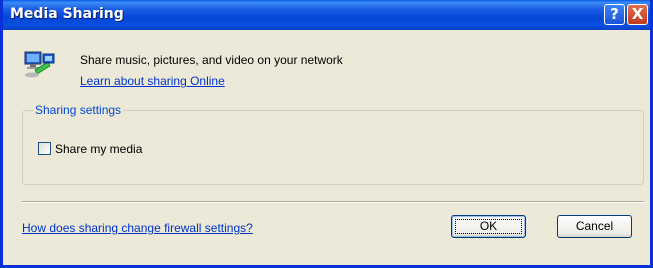 This screenshot has height=268, width=653. Describe the element at coordinates (98, 149) in the screenshot. I see `share-my-media-label: Share my media` at that location.